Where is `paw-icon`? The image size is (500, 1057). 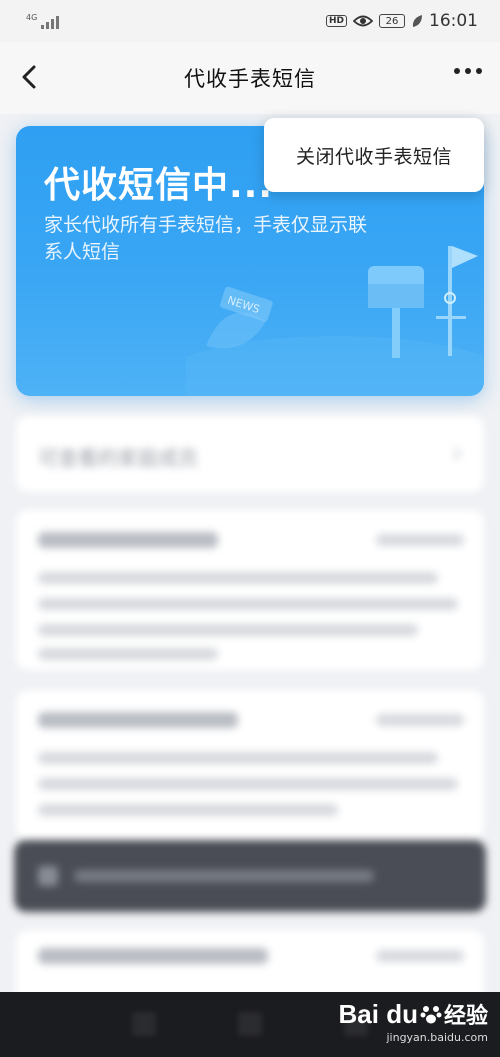
paw-icon is located at coordinates (431, 1015).